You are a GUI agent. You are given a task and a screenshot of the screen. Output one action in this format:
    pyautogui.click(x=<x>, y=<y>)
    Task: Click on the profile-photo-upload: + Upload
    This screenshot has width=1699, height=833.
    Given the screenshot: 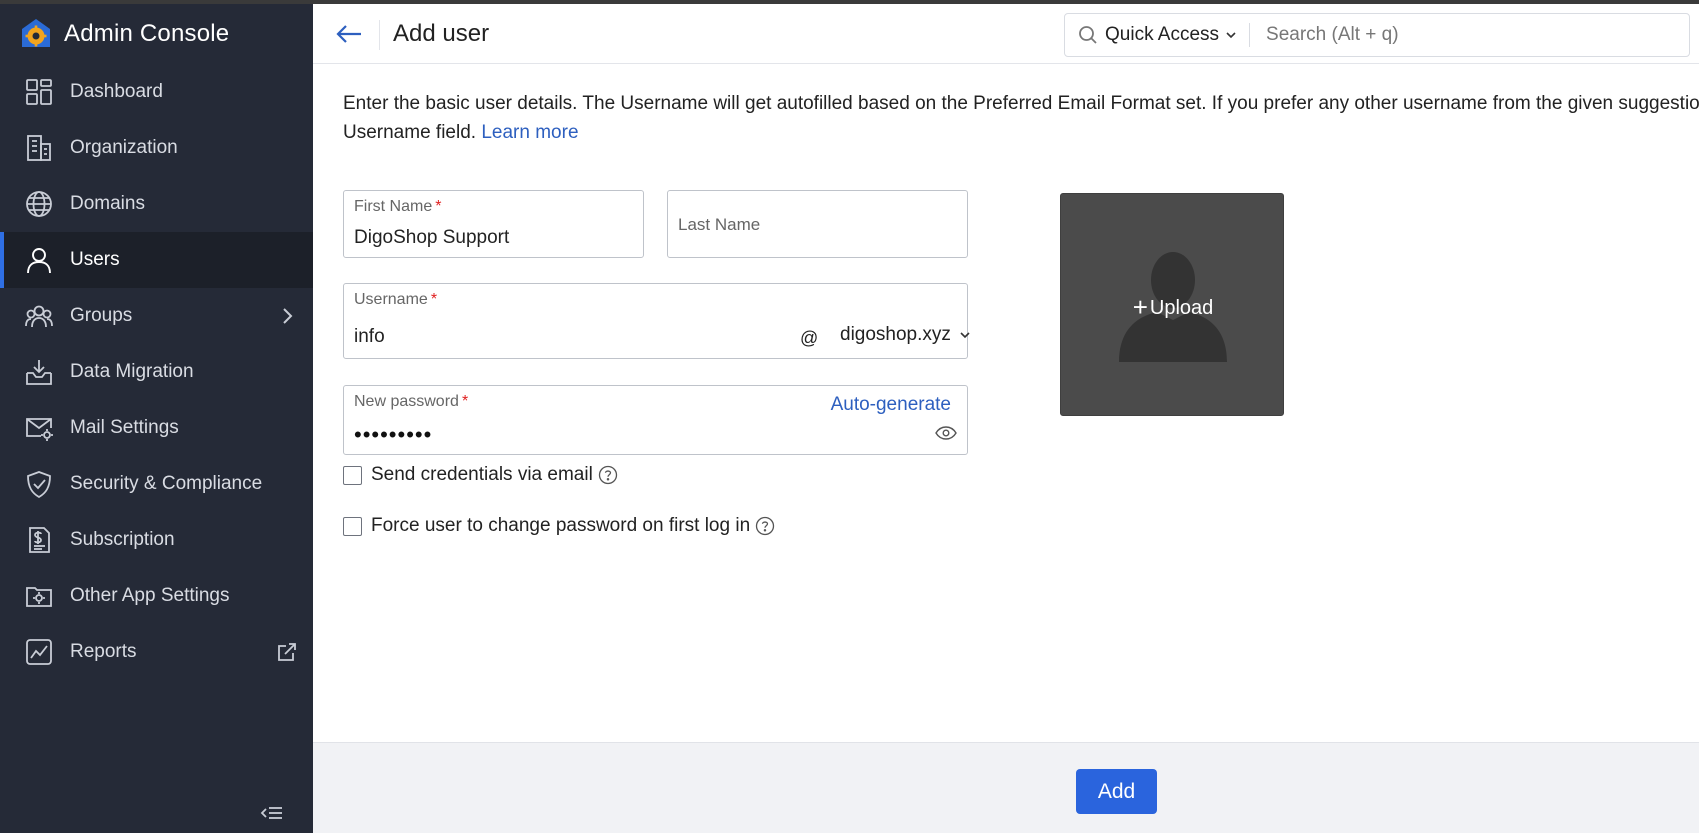 What is the action you would take?
    pyautogui.click(x=1172, y=304)
    